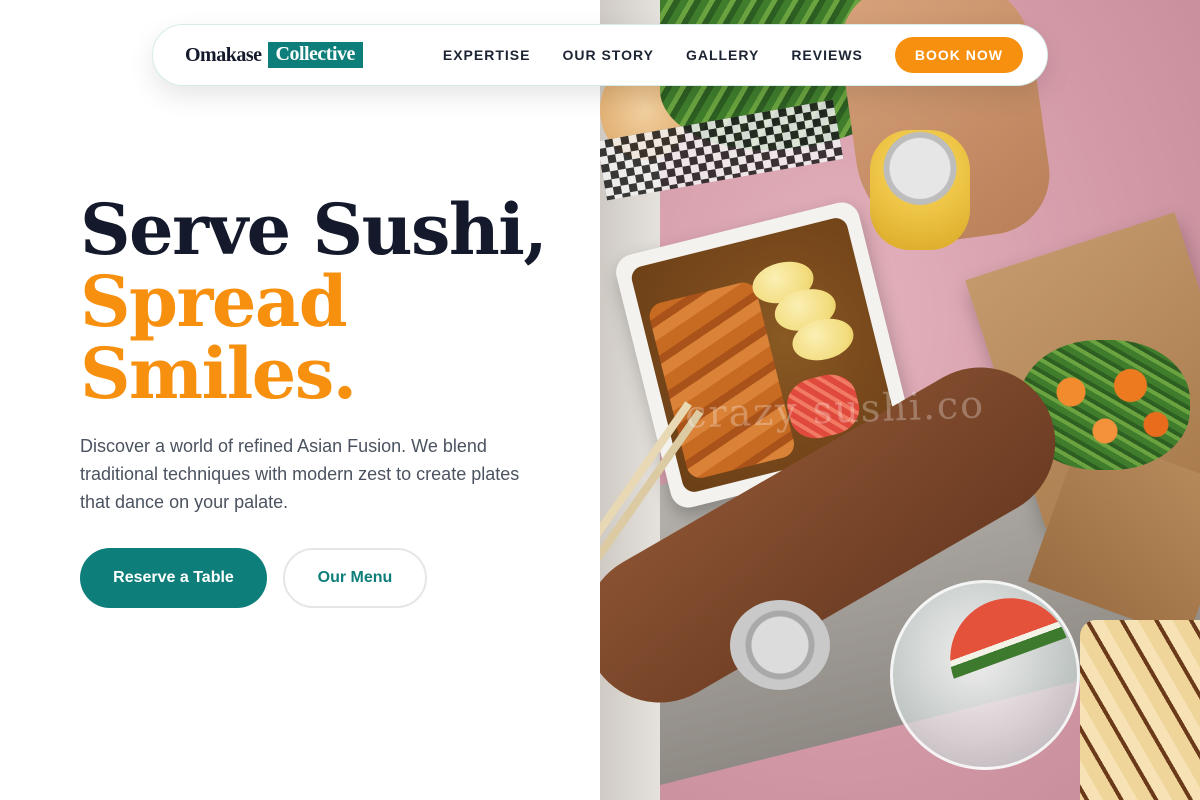 This screenshot has height=800, width=1200. What do you see at coordinates (722, 55) in the screenshot?
I see `nav-link-gallery: GALLERY` at bounding box center [722, 55].